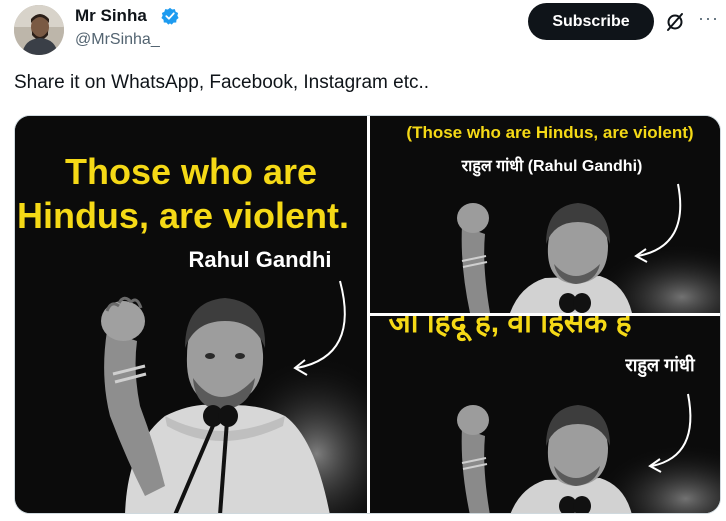  Describe the element at coordinates (170, 16) in the screenshot. I see `verified-badge-icon` at that location.